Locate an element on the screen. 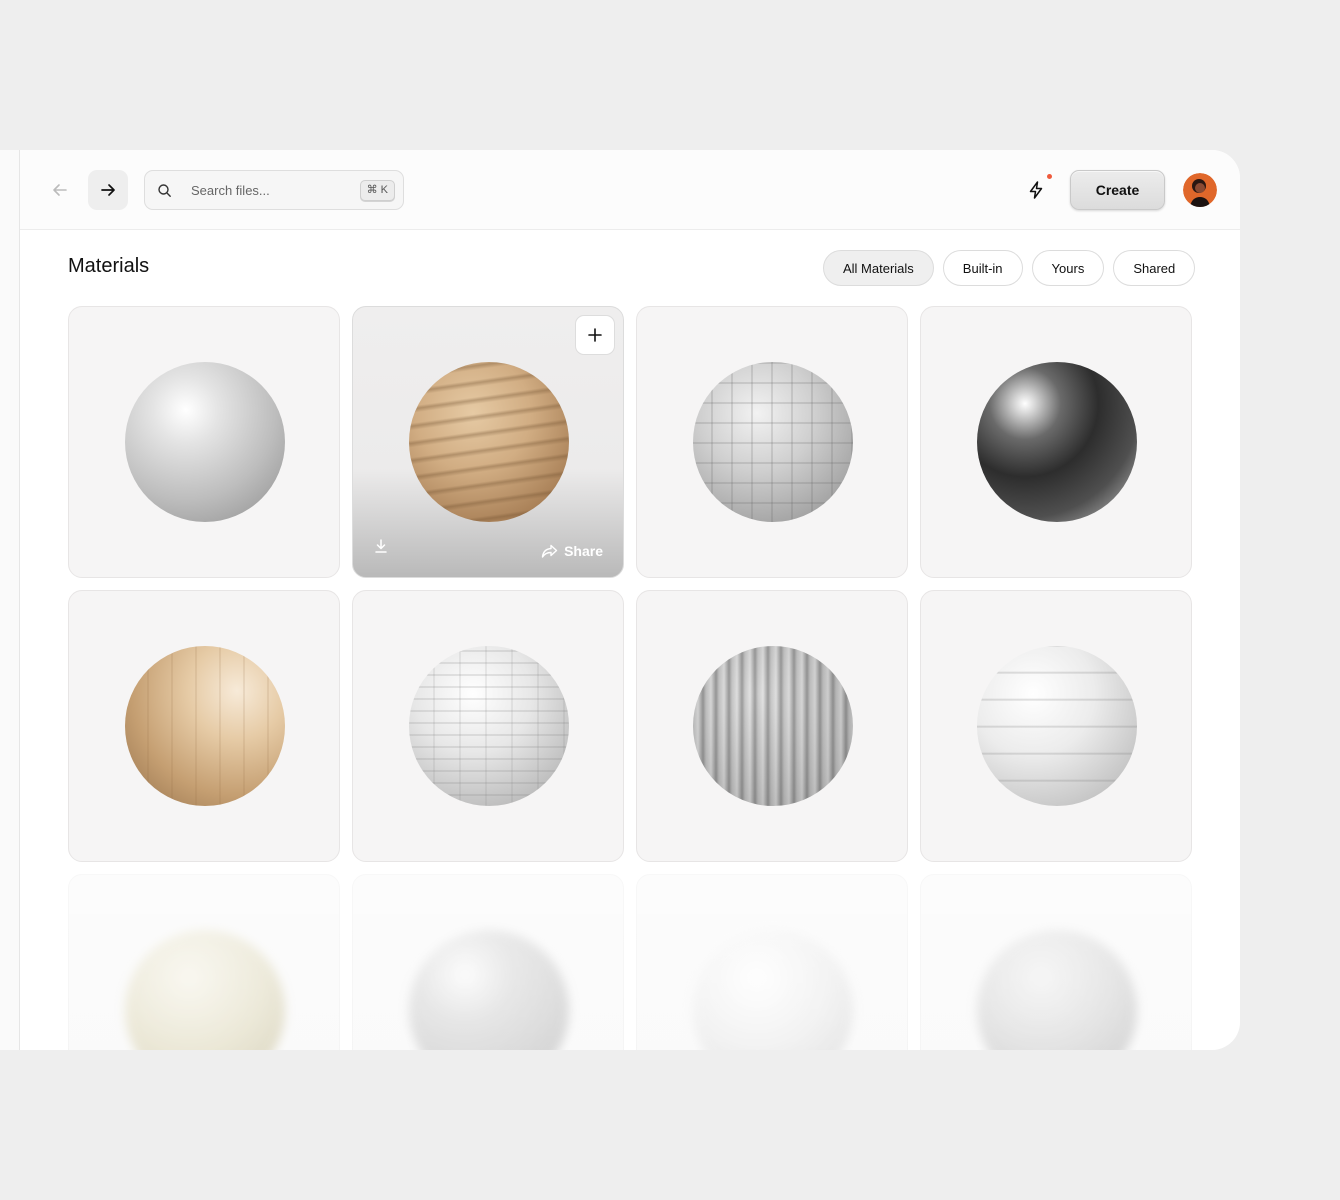  back-button is located at coordinates (60, 190).